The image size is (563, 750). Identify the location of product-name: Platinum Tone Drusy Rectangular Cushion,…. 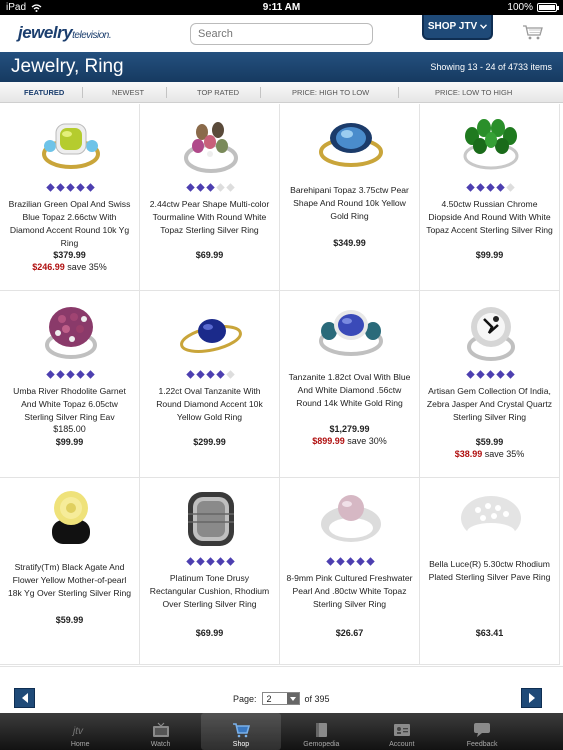
(209, 591).